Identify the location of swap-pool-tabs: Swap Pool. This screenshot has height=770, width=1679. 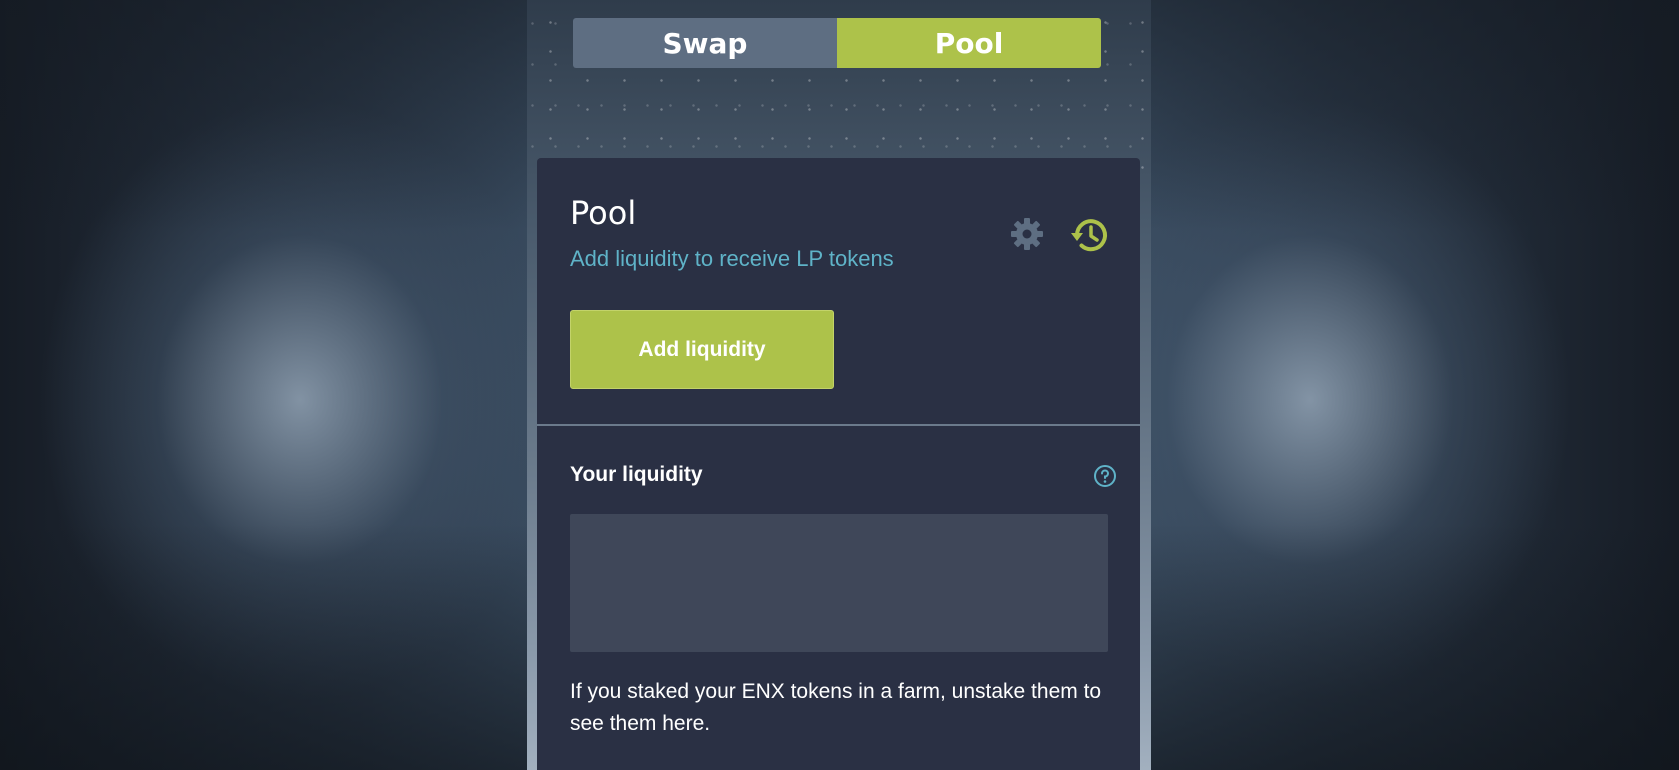
(837, 43).